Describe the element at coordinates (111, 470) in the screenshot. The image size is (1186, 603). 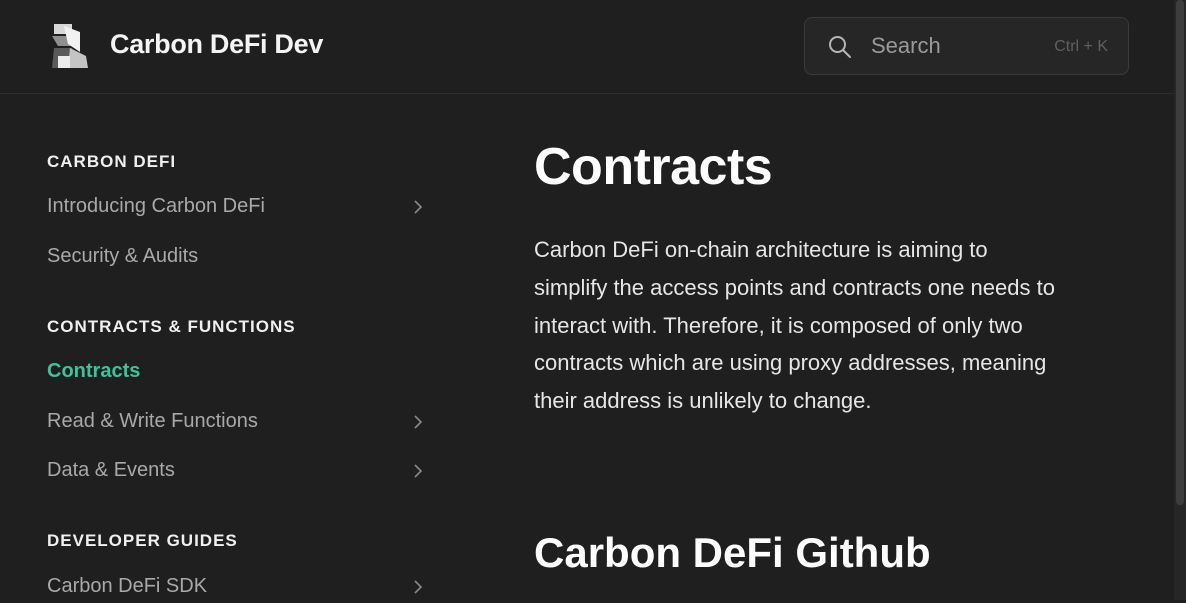
I see `sidebar-item-label: Data & Events` at that location.